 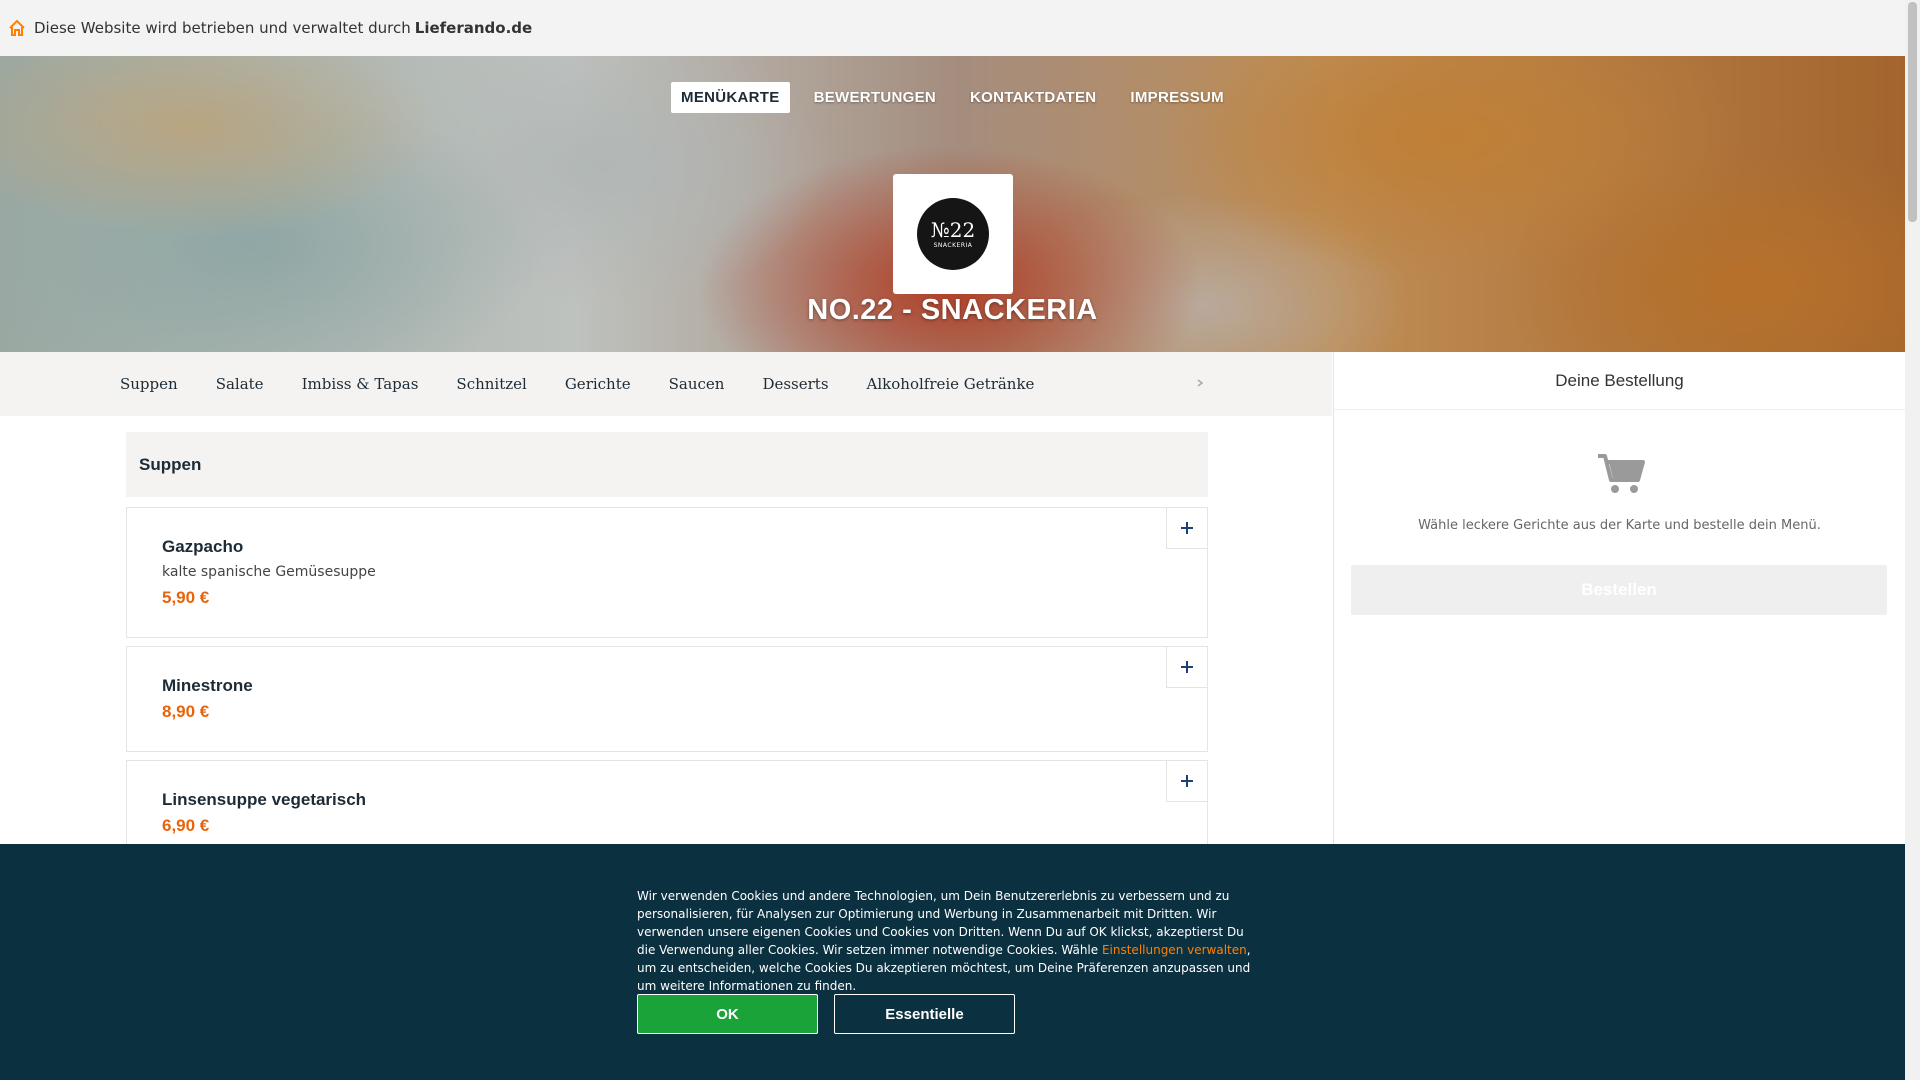 I want to click on category-saucen: Saucen, so click(x=697, y=384).